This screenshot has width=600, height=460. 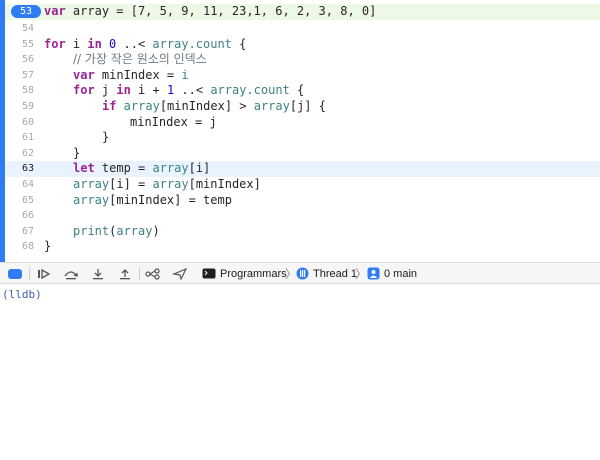 What do you see at coordinates (199, 168) in the screenshot?
I see `code-part: [i]` at bounding box center [199, 168].